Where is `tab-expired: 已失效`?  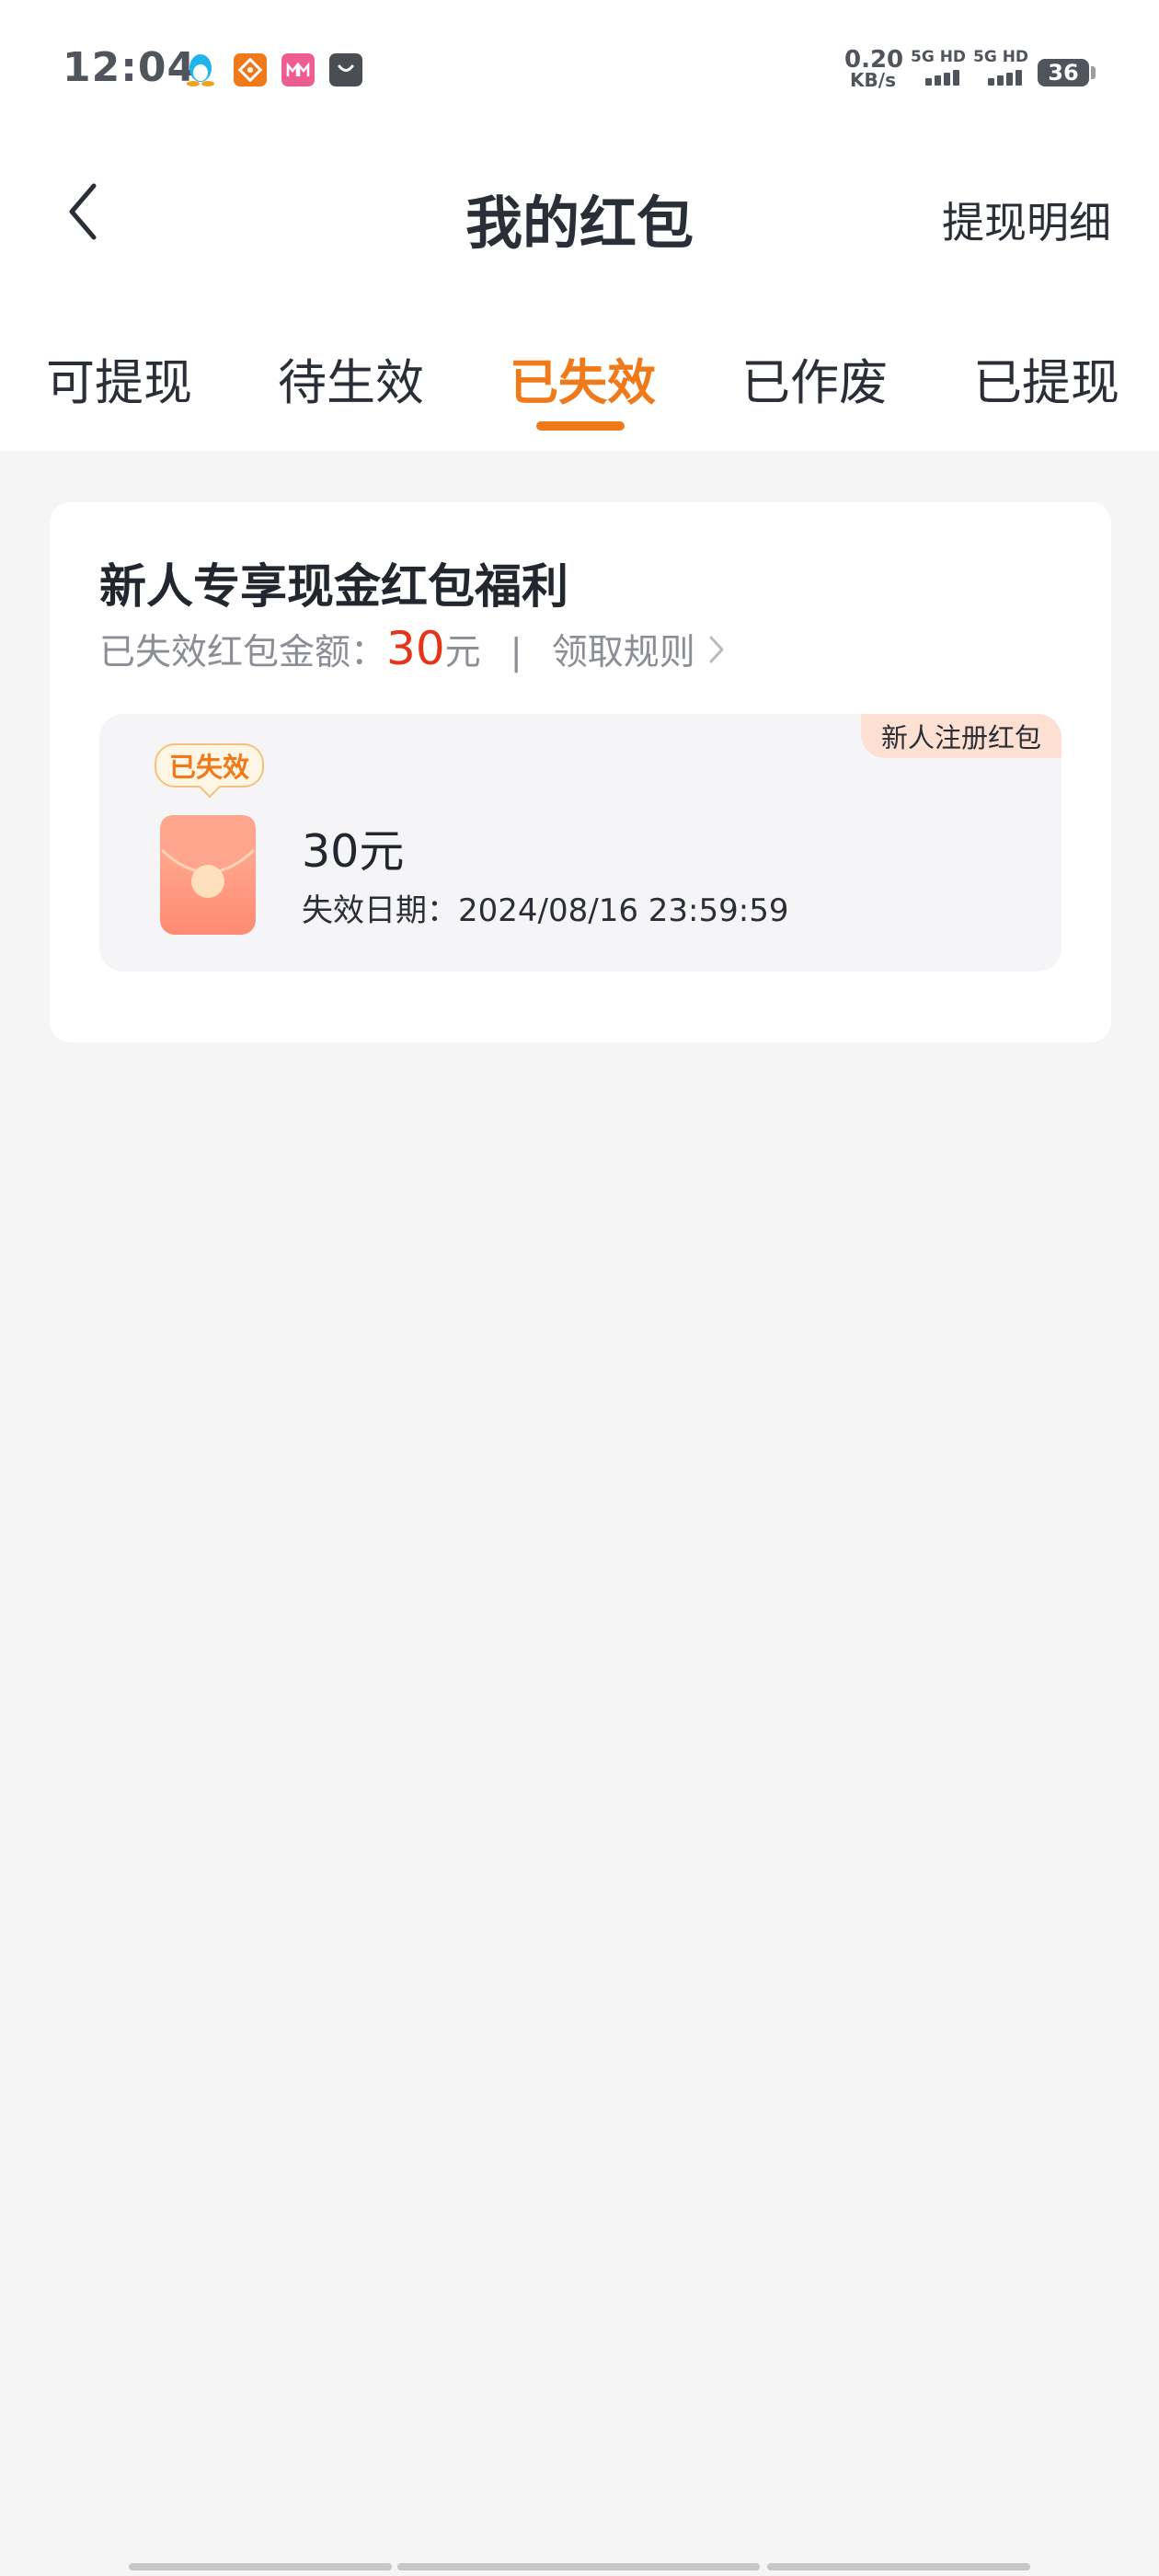 tab-expired: 已失效 is located at coordinates (583, 379).